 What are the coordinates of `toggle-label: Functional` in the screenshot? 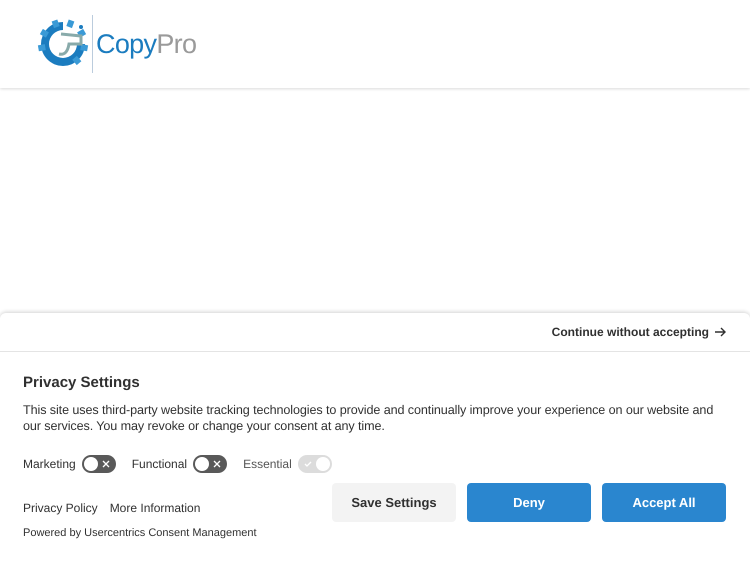 It's located at (160, 464).